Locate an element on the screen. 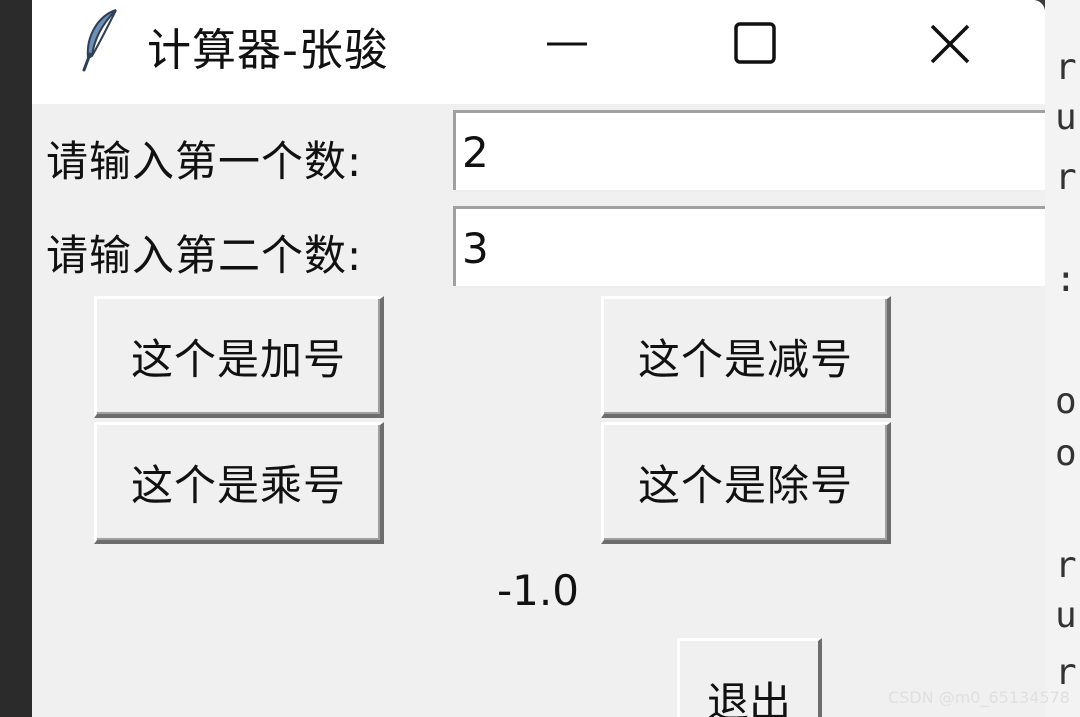 The image size is (1080, 717). background-desktop-strip is located at coordinates (16, 358).